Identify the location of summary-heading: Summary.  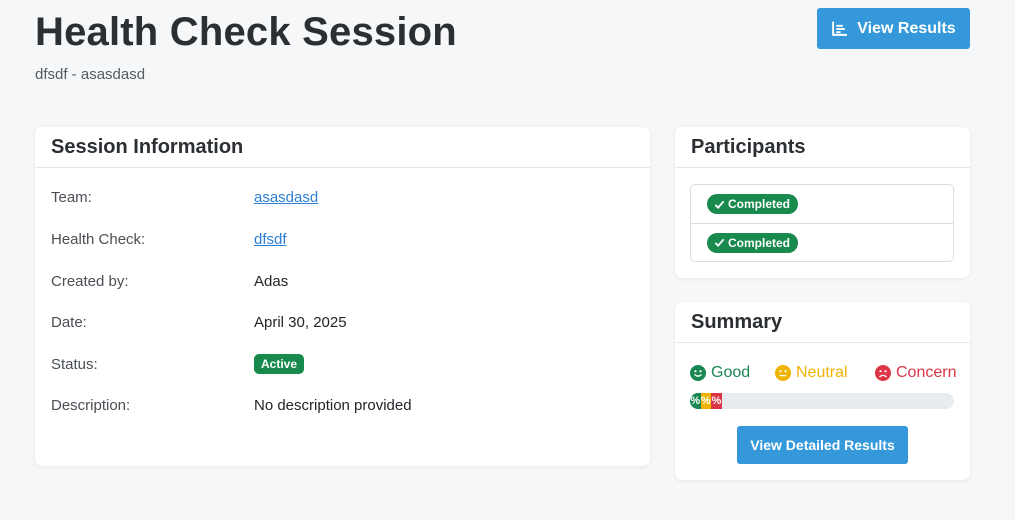
(822, 322).